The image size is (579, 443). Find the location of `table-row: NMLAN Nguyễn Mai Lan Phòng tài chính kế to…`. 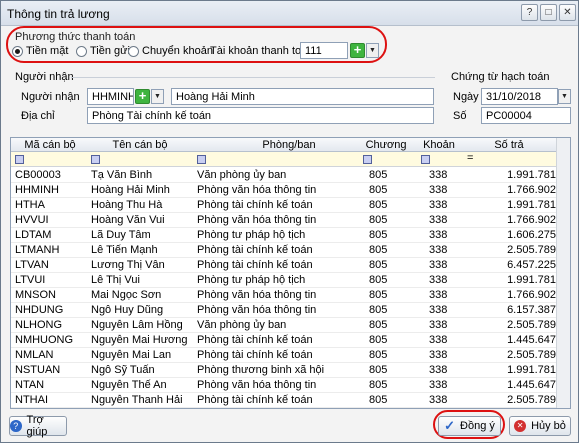

table-row: NMLAN Nguyễn Mai Lan Phòng tài chính kế to… is located at coordinates (290, 355).